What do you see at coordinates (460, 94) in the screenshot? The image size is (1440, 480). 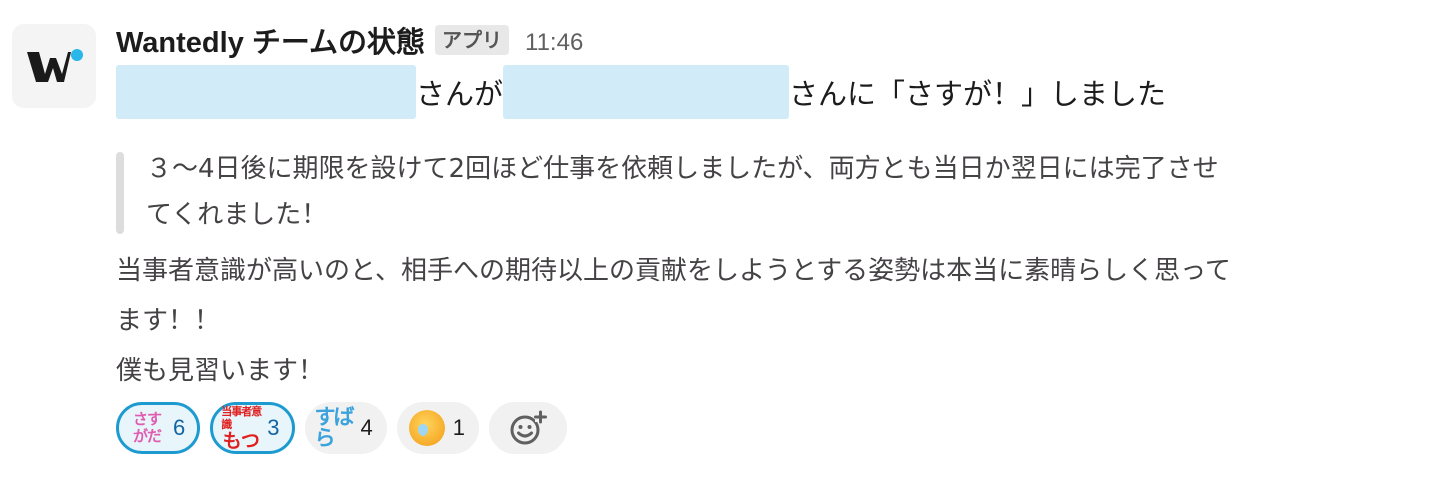 I see `kudos-text-1: さんが` at bounding box center [460, 94].